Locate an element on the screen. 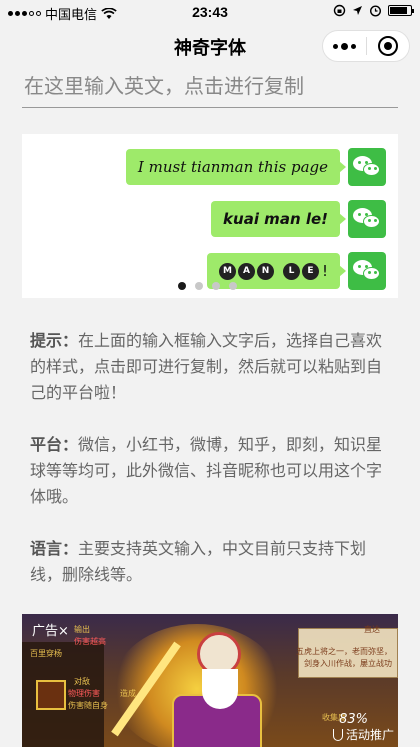 The height and width of the screenshot is (747, 420). ad-text: 五虎上将之一，老而弥坚， is located at coordinates (344, 651).